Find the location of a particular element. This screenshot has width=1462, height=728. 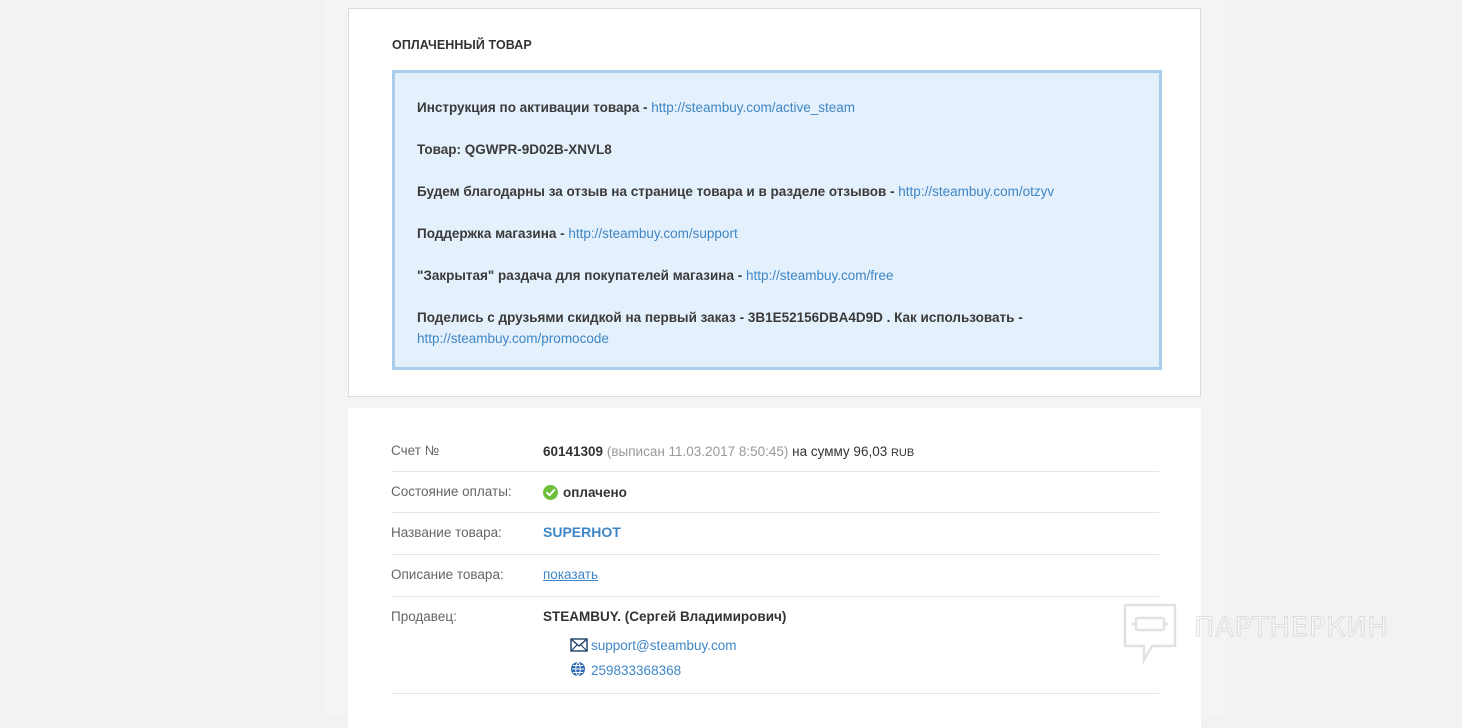

seller-name: STEAMBUY. (Сергей Владимирович) is located at coordinates (665, 616).